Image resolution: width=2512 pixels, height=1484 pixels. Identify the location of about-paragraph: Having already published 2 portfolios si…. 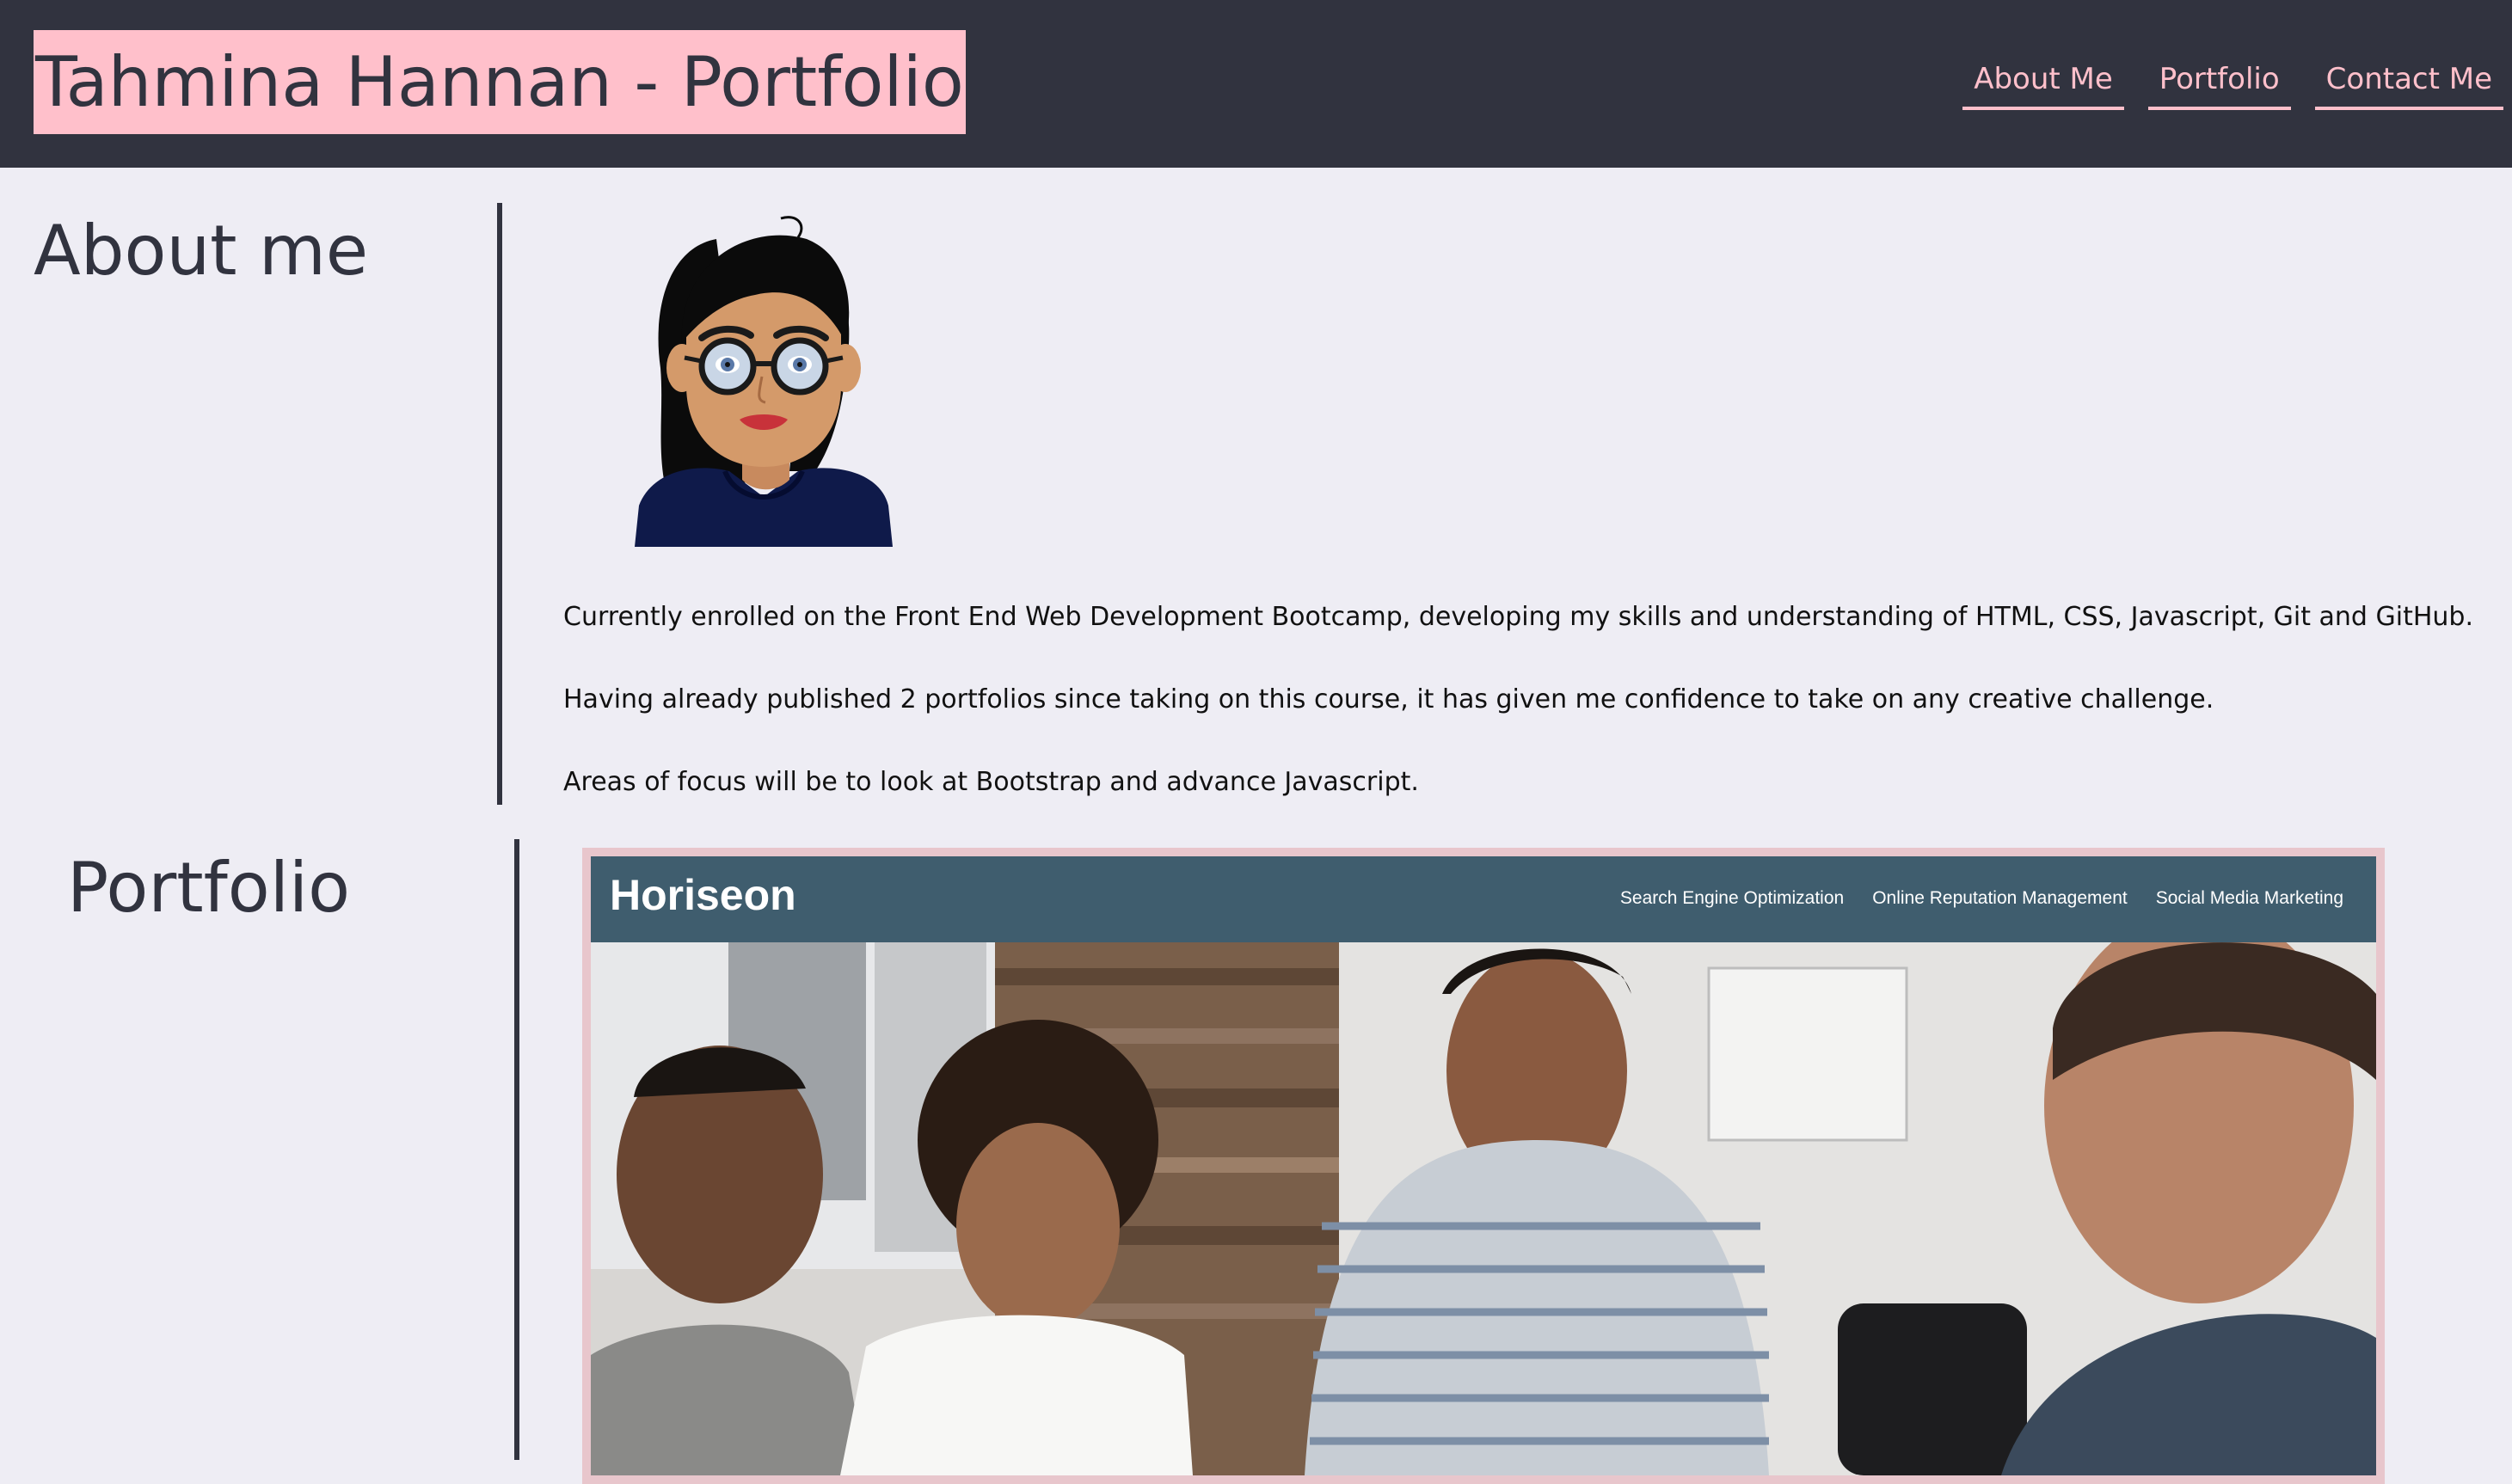
(1388, 699).